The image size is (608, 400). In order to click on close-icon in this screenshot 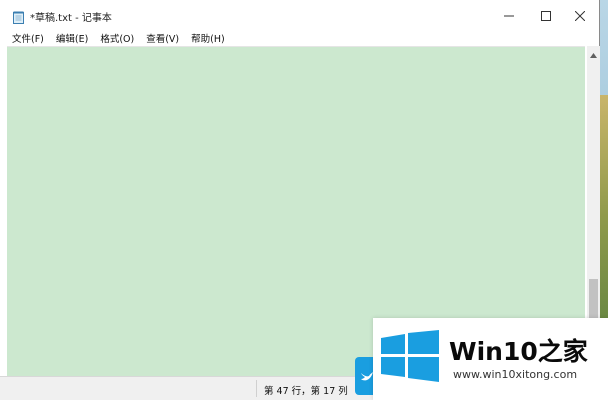, I will do `click(580, 15)`.